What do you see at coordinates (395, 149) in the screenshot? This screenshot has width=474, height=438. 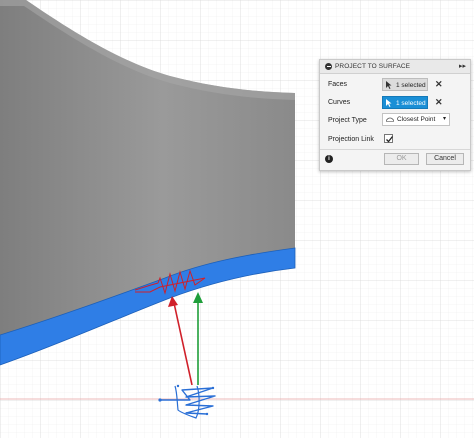 I see `dialog-divider` at bounding box center [395, 149].